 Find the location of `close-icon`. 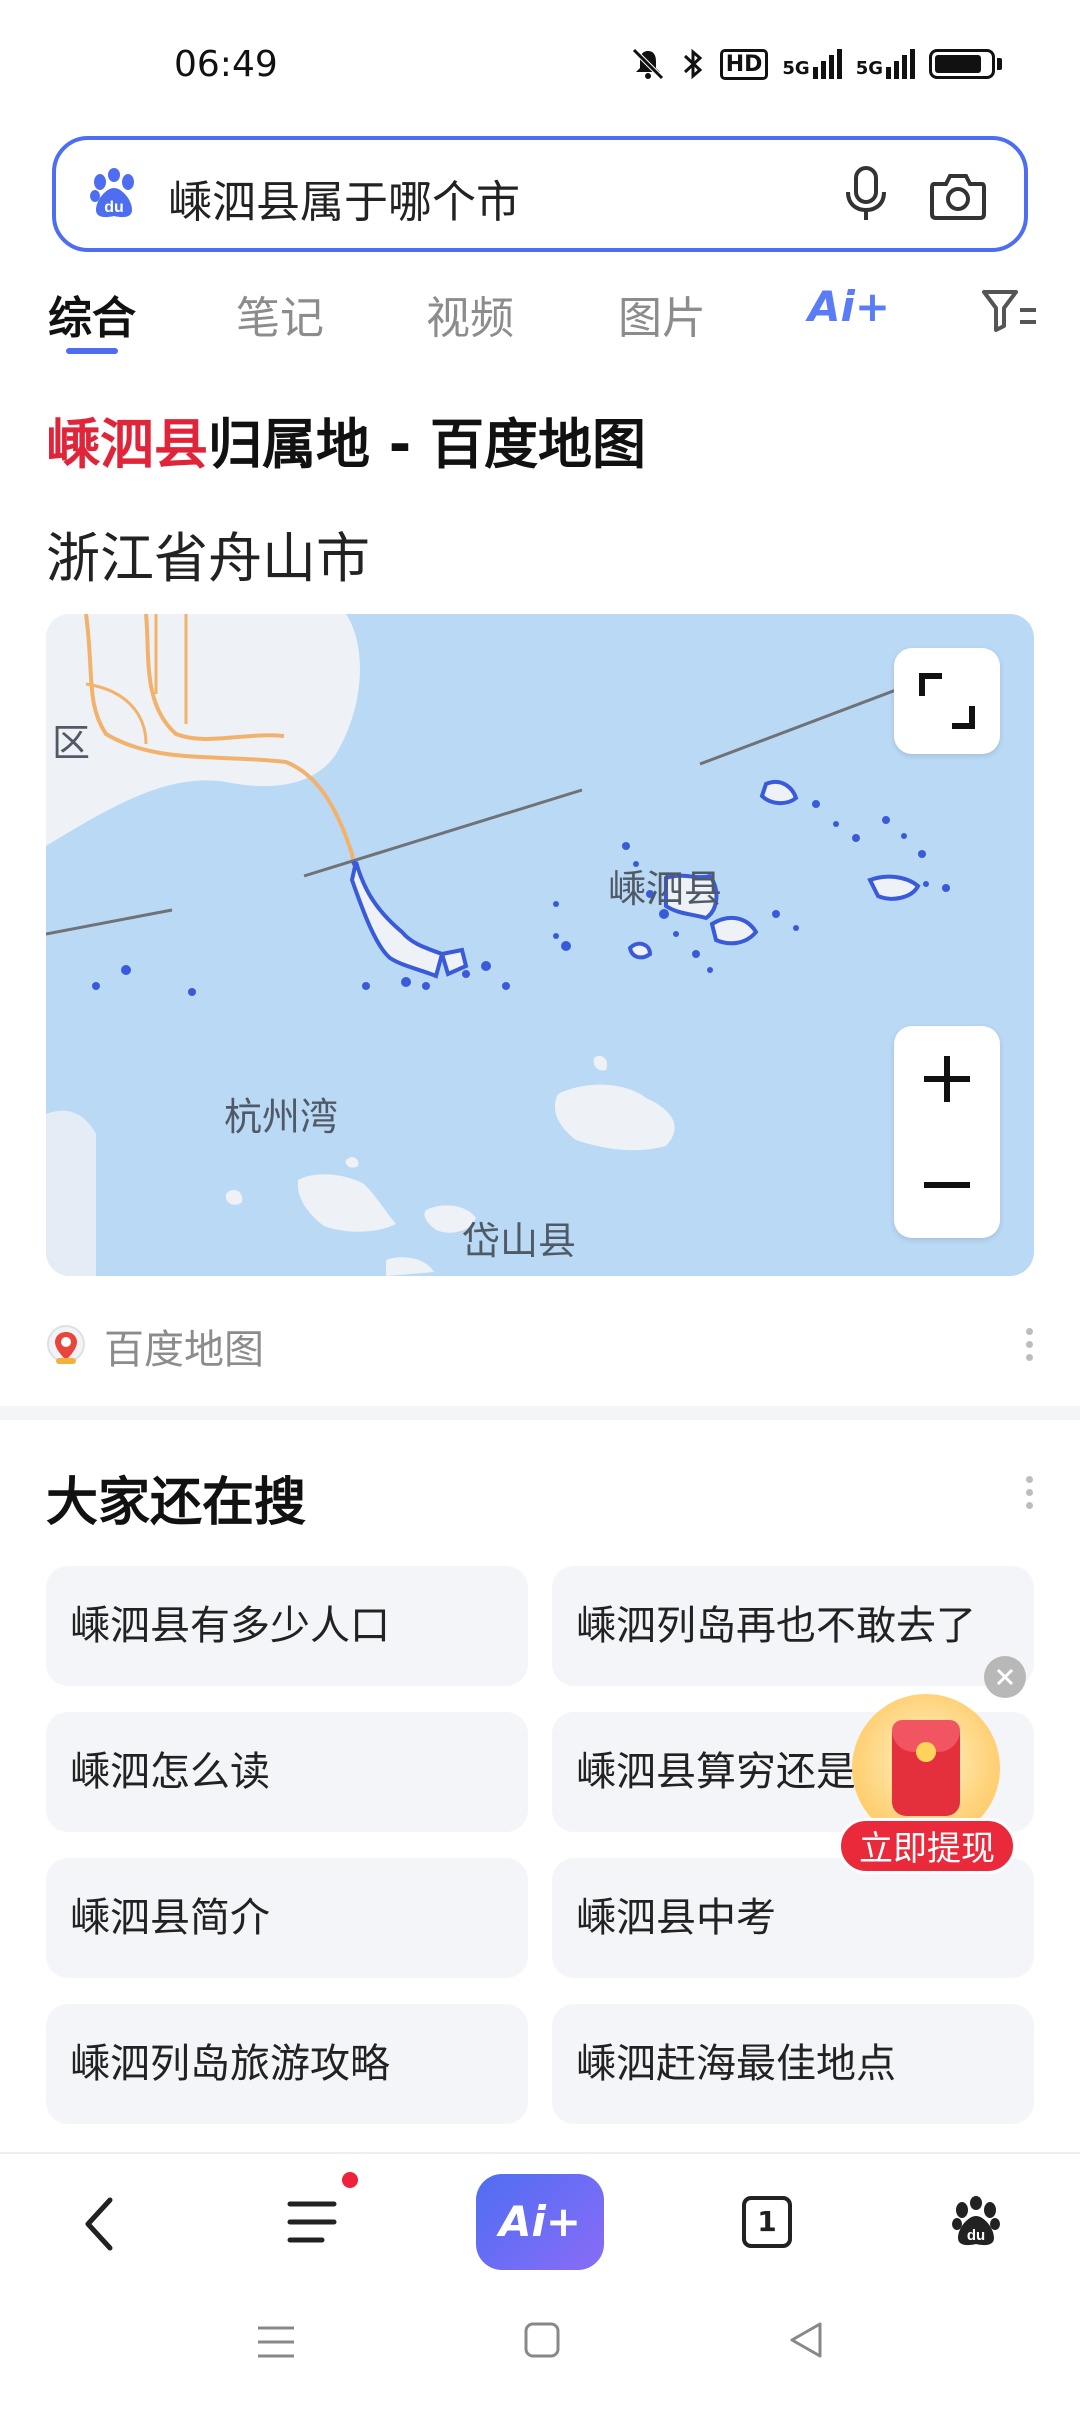

close-icon is located at coordinates (1005, 1677).